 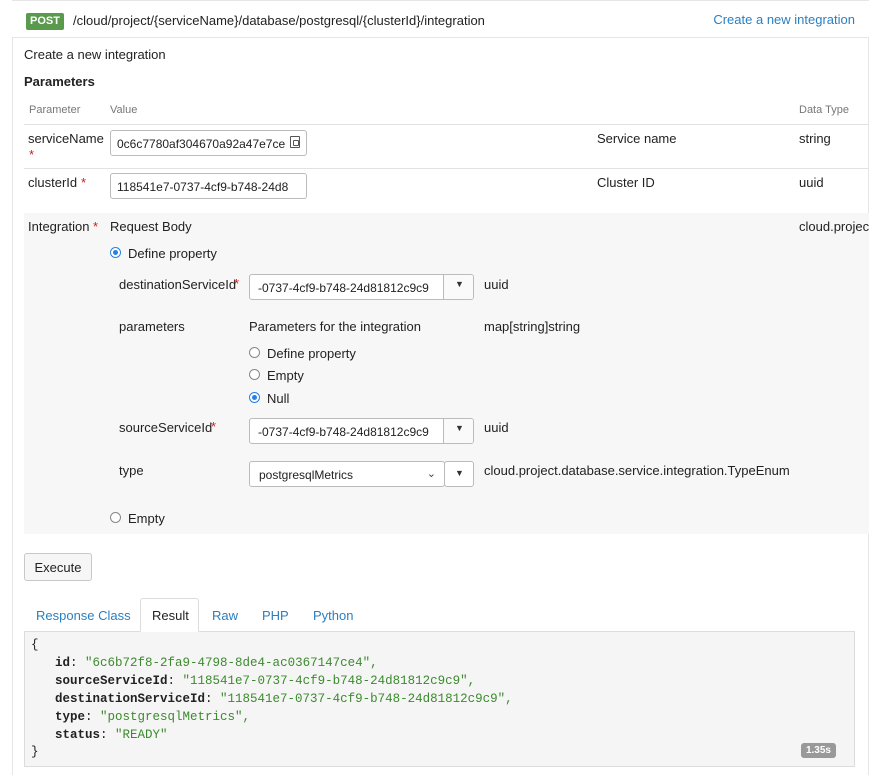 What do you see at coordinates (811, 182) in the screenshot?
I see `param-type-cluster-id: uuid` at bounding box center [811, 182].